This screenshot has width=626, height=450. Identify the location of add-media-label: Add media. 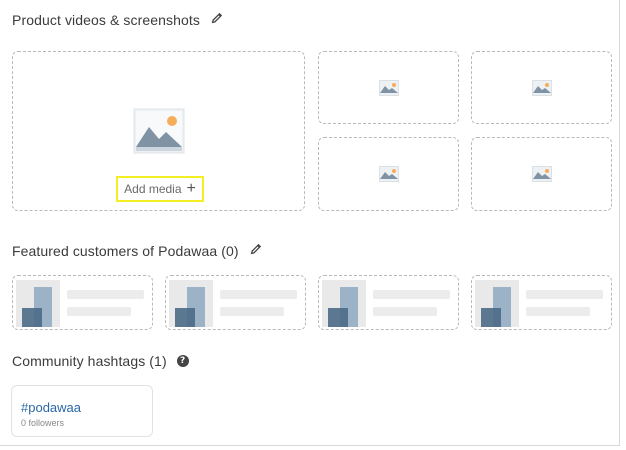
(153, 189).